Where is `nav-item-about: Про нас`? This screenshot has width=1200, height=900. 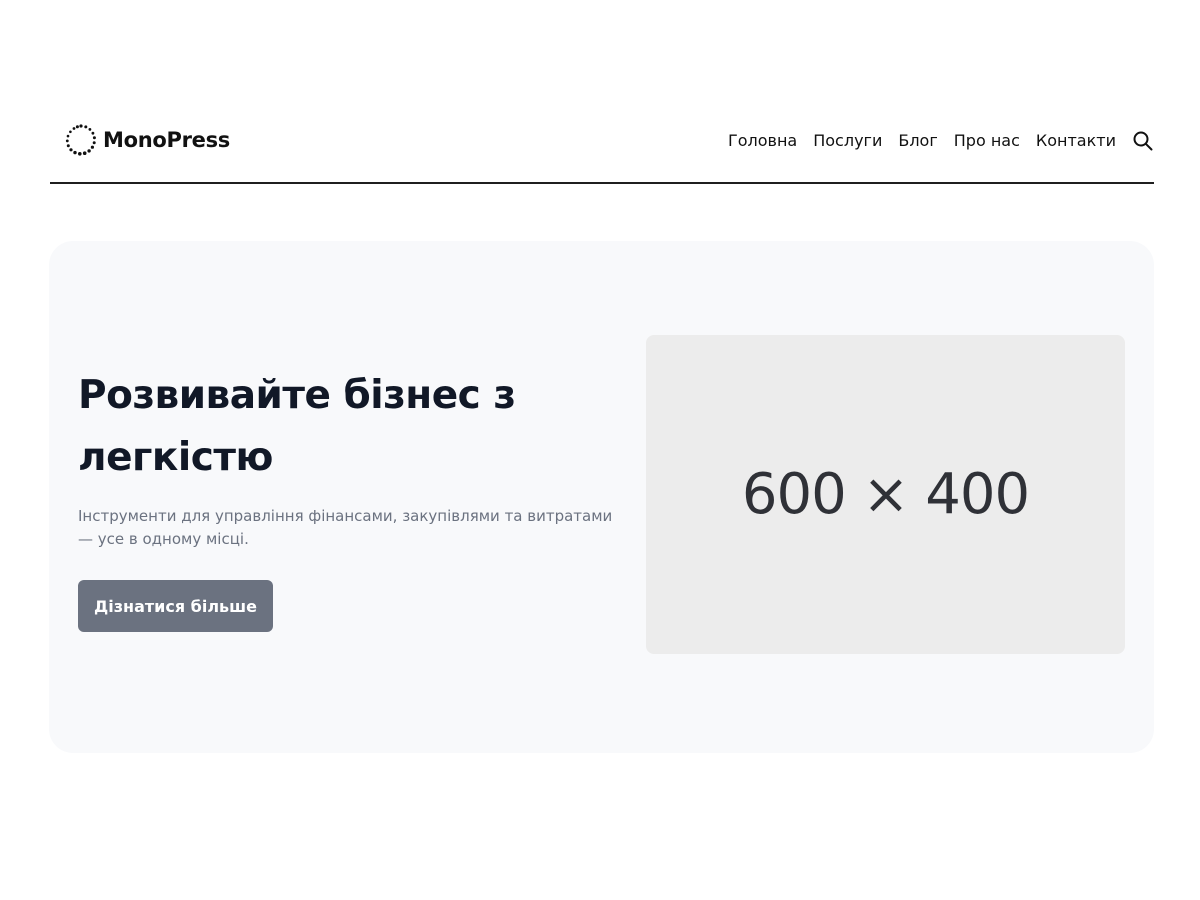
nav-item-about: Про нас is located at coordinates (987, 141).